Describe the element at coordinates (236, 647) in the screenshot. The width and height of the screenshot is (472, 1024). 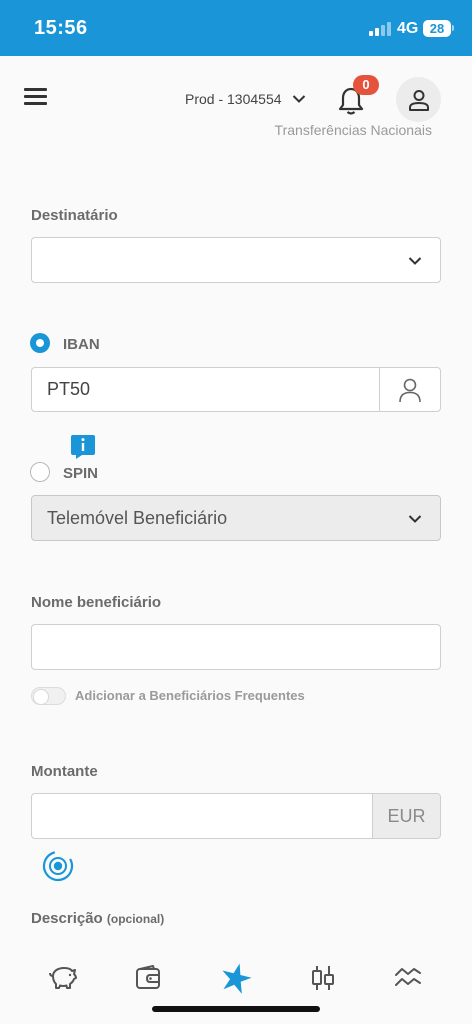
I see `nome-beneficiario-input` at that location.